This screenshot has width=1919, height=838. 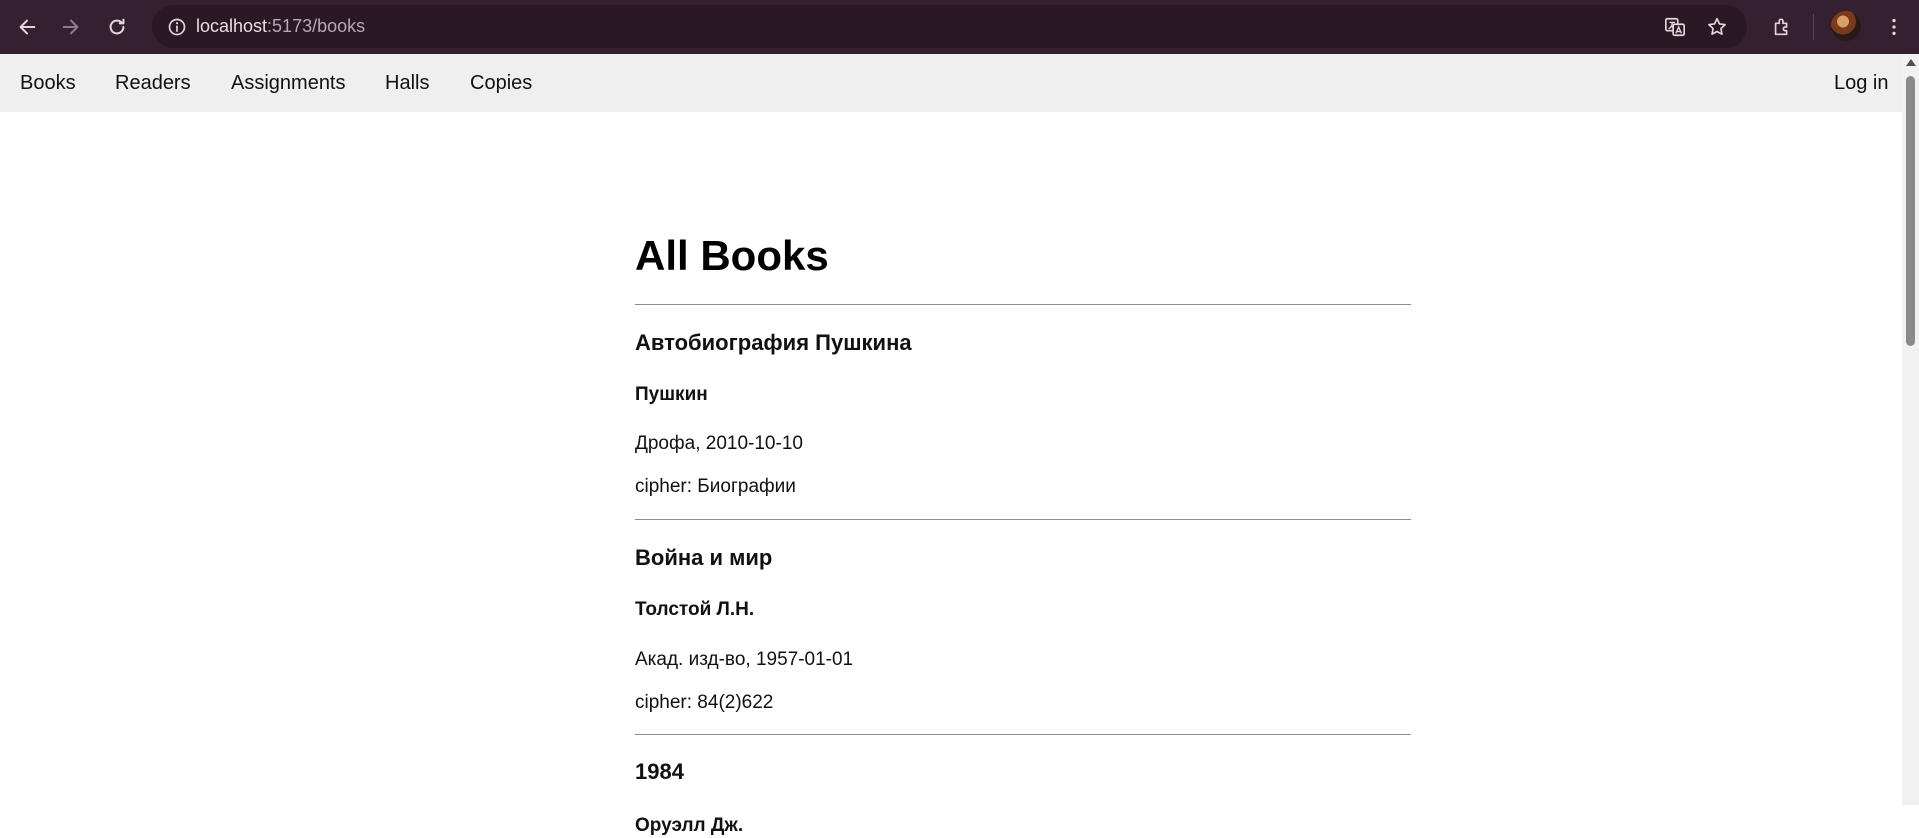 I want to click on url-text: localhost:5173/books, so click(x=280, y=26).